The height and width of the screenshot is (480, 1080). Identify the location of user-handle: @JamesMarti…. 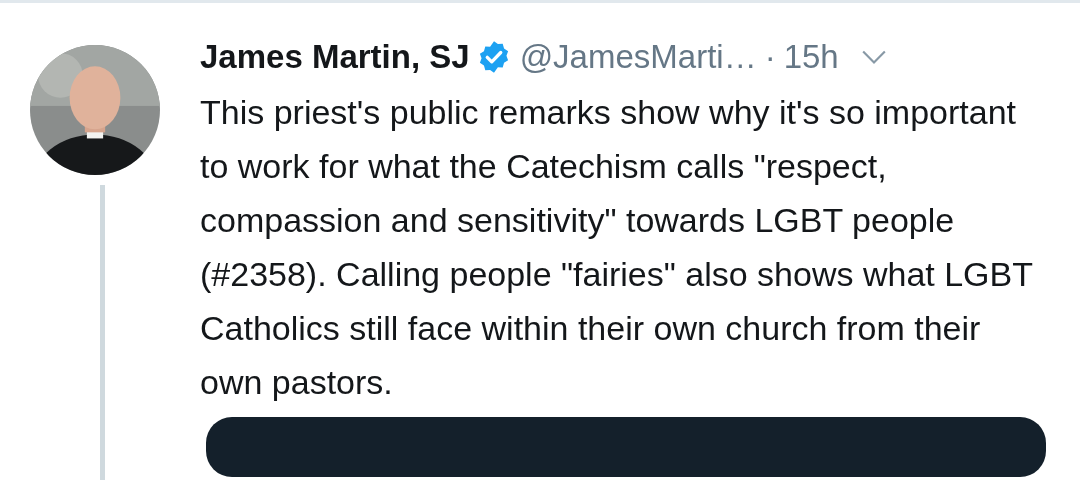
(638, 57).